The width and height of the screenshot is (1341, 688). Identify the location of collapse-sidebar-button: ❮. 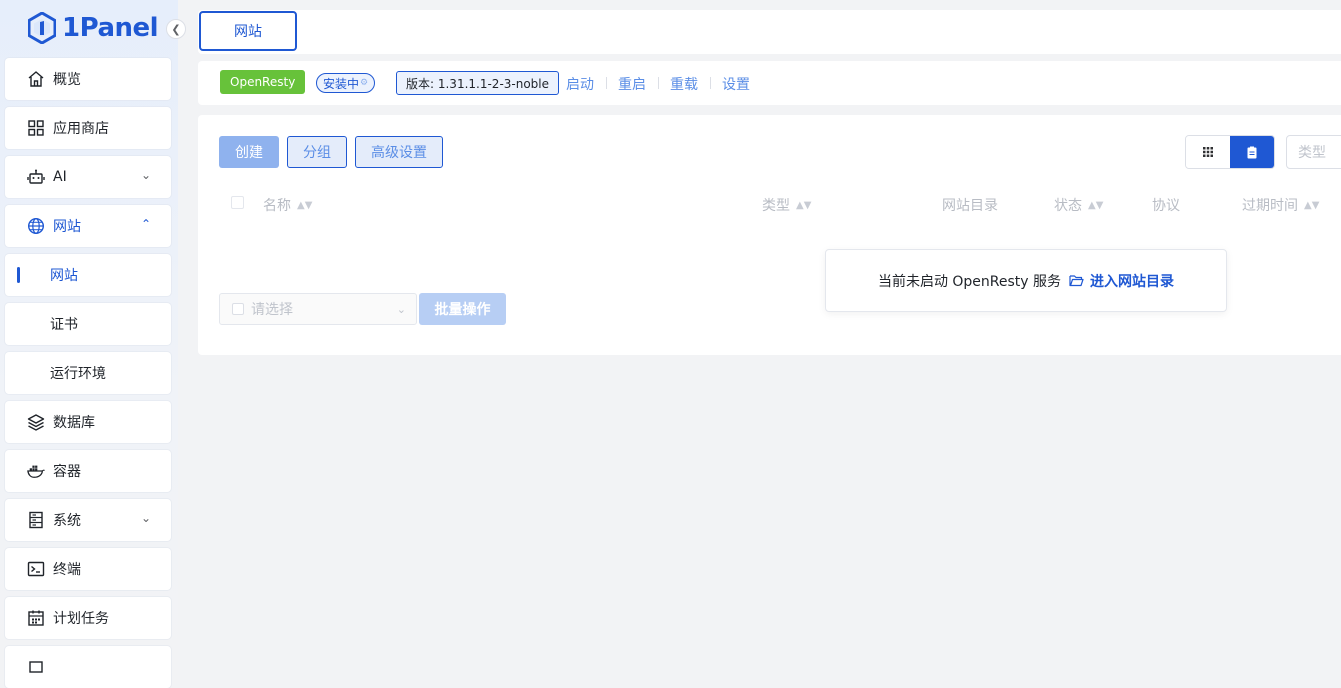
(176, 29).